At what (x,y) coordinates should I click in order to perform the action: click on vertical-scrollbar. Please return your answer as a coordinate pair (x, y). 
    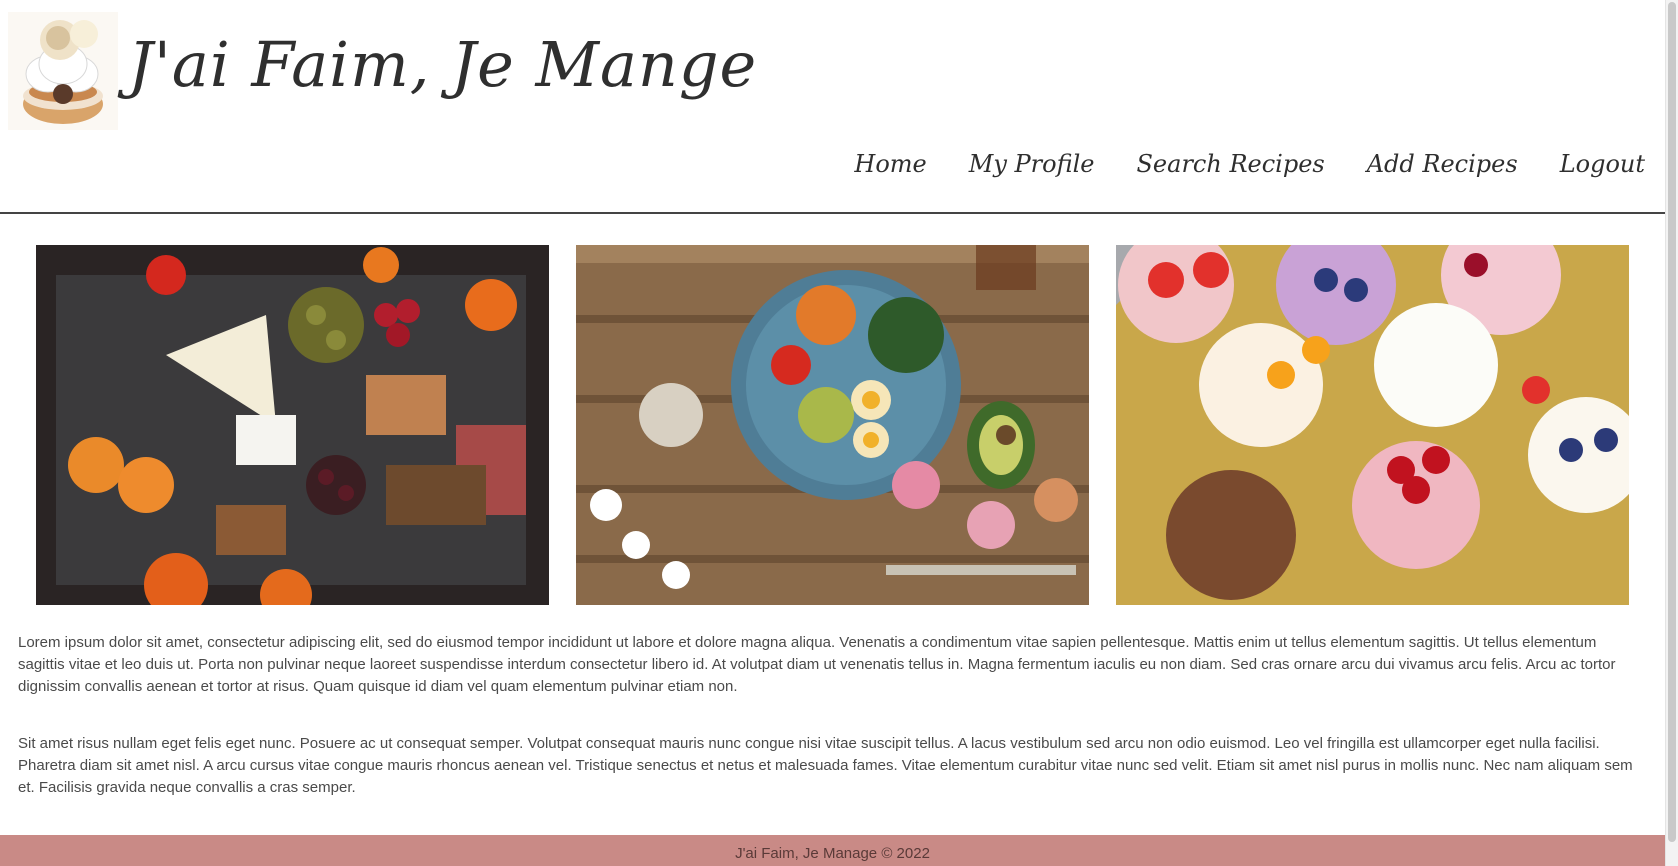
    Looking at the image, I should click on (1671, 433).